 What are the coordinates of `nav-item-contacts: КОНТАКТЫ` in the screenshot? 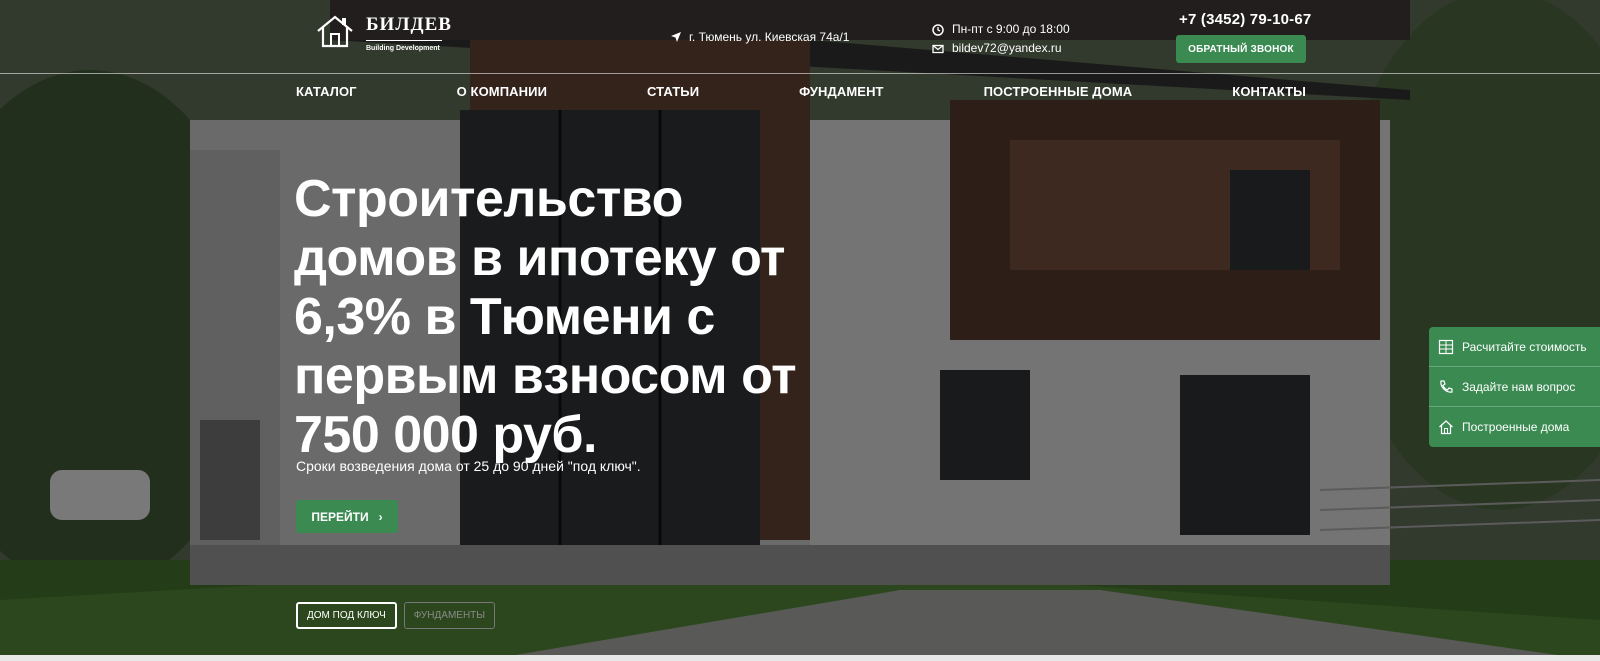 It's located at (1269, 94).